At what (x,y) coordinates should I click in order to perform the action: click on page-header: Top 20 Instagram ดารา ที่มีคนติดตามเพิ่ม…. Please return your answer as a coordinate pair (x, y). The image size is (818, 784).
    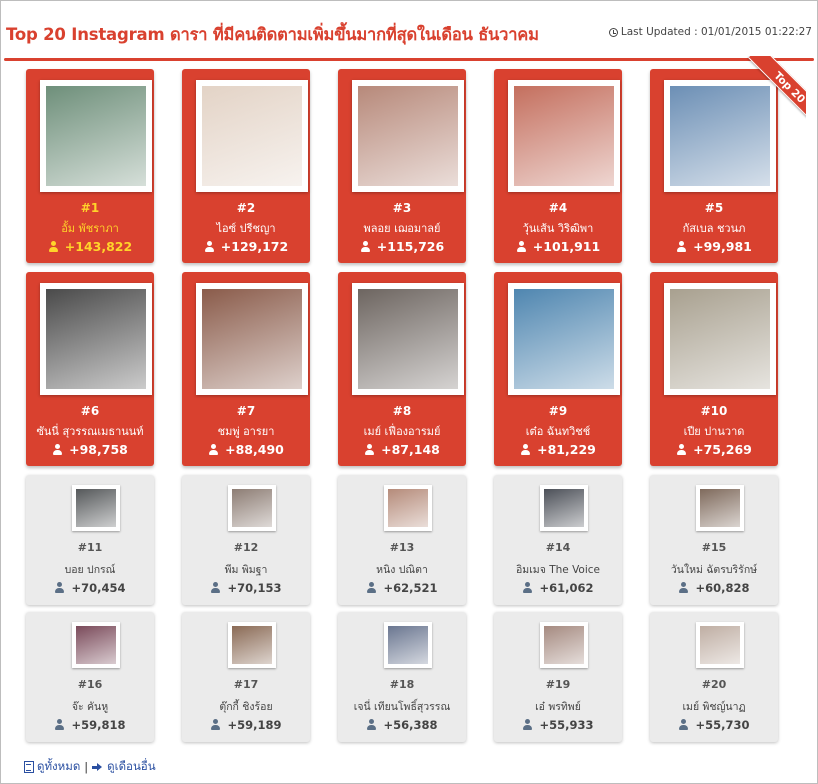
    Looking at the image, I should click on (409, 33).